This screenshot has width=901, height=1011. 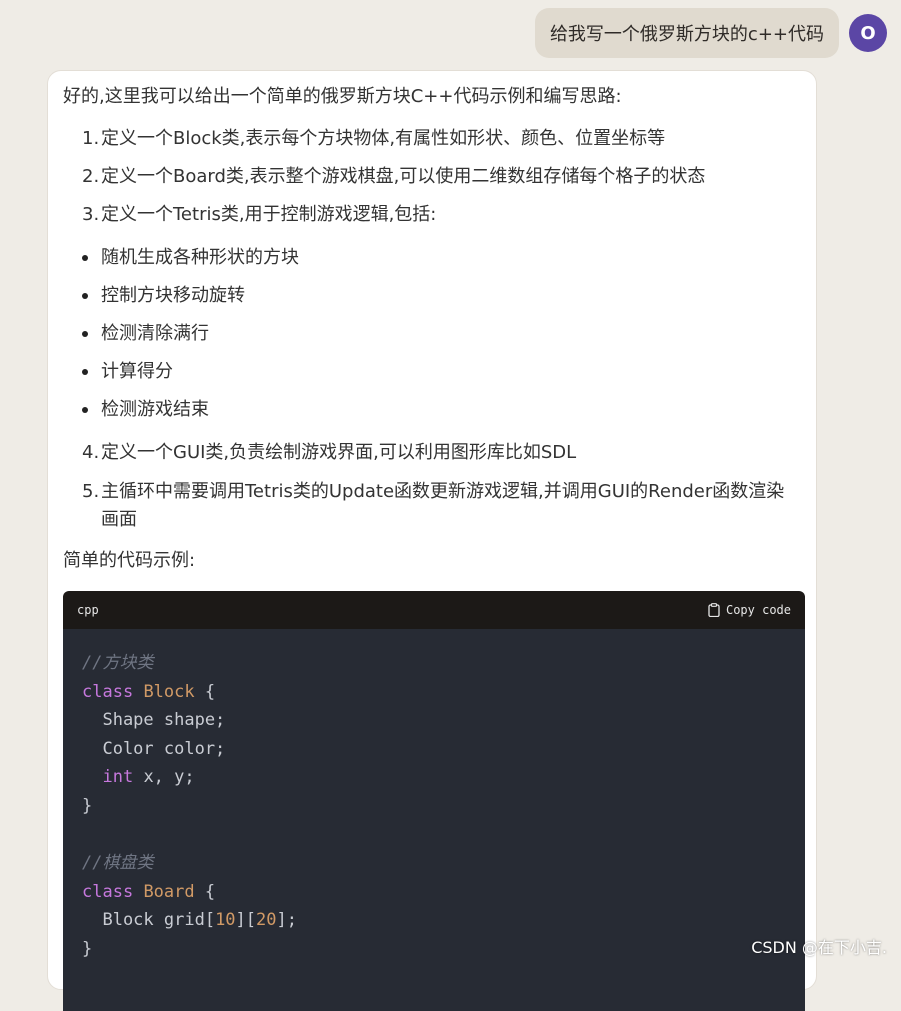 I want to click on code-token: ][, so click(x=246, y=920).